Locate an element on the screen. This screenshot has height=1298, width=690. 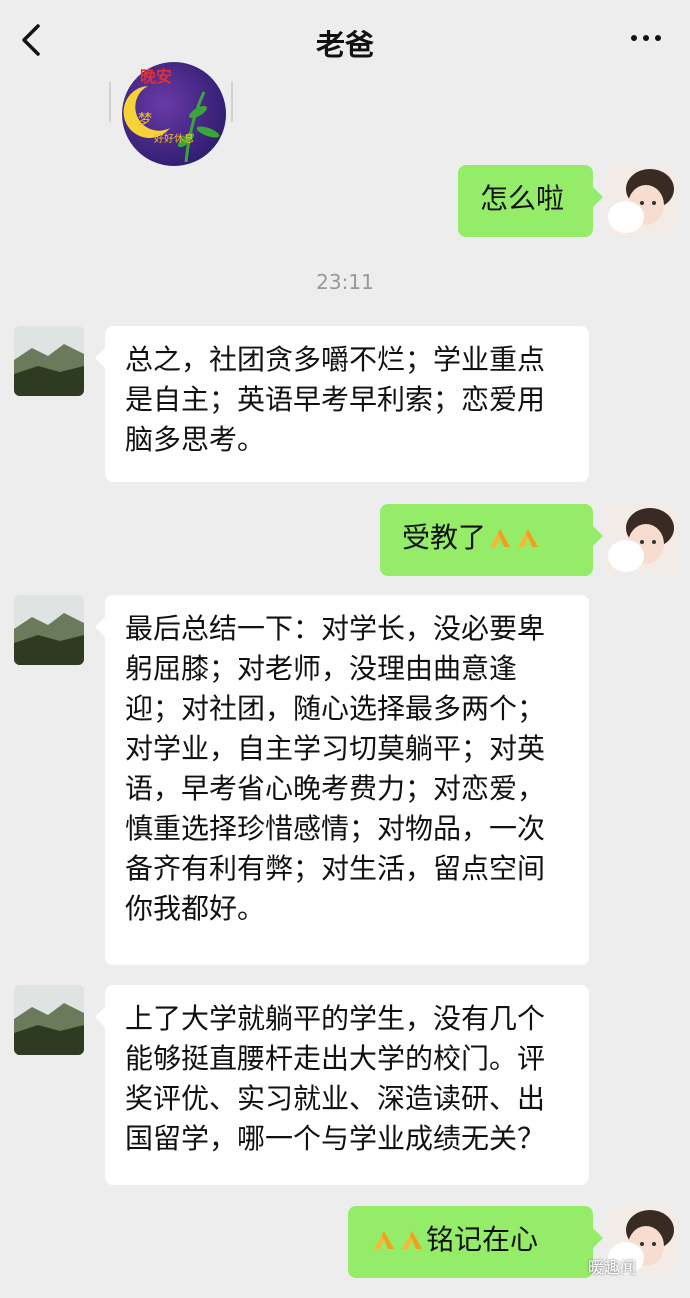
message-bubble-outgoing: 怎么啦 is located at coordinates (530, 201).